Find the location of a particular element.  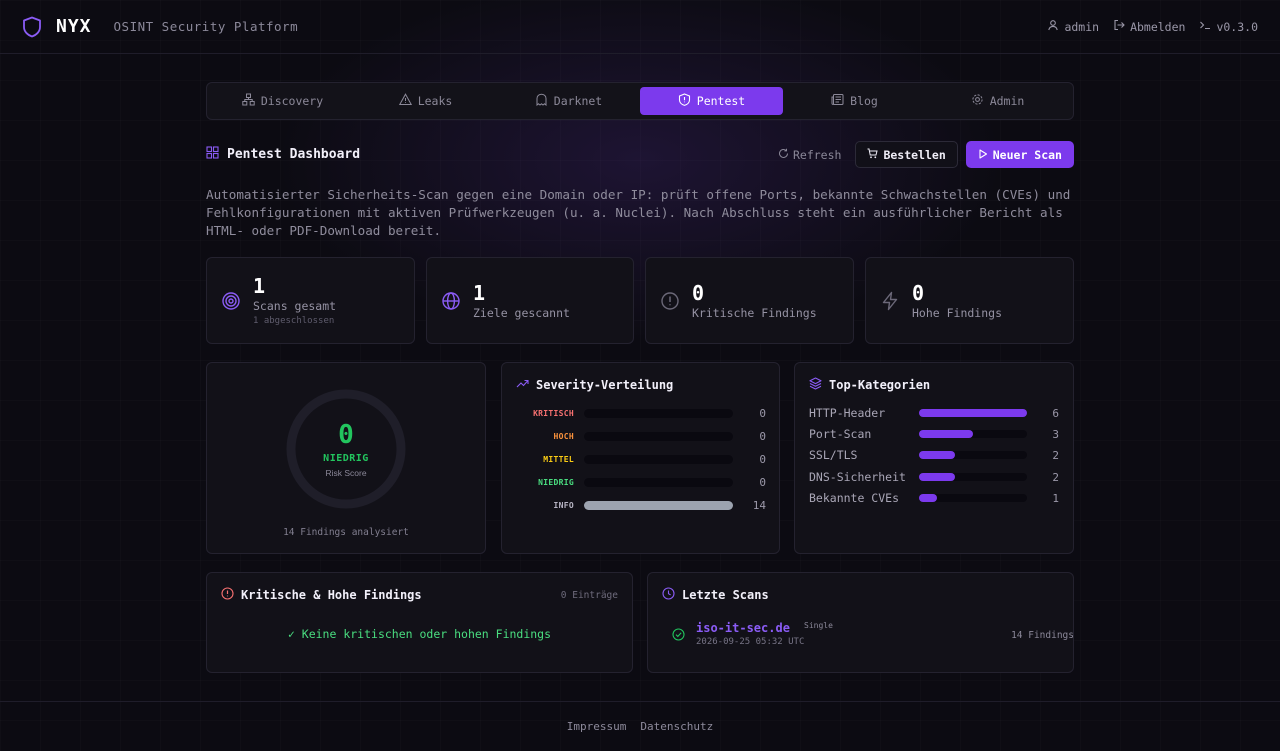

severity-row: INFO 14 is located at coordinates (640, 505).